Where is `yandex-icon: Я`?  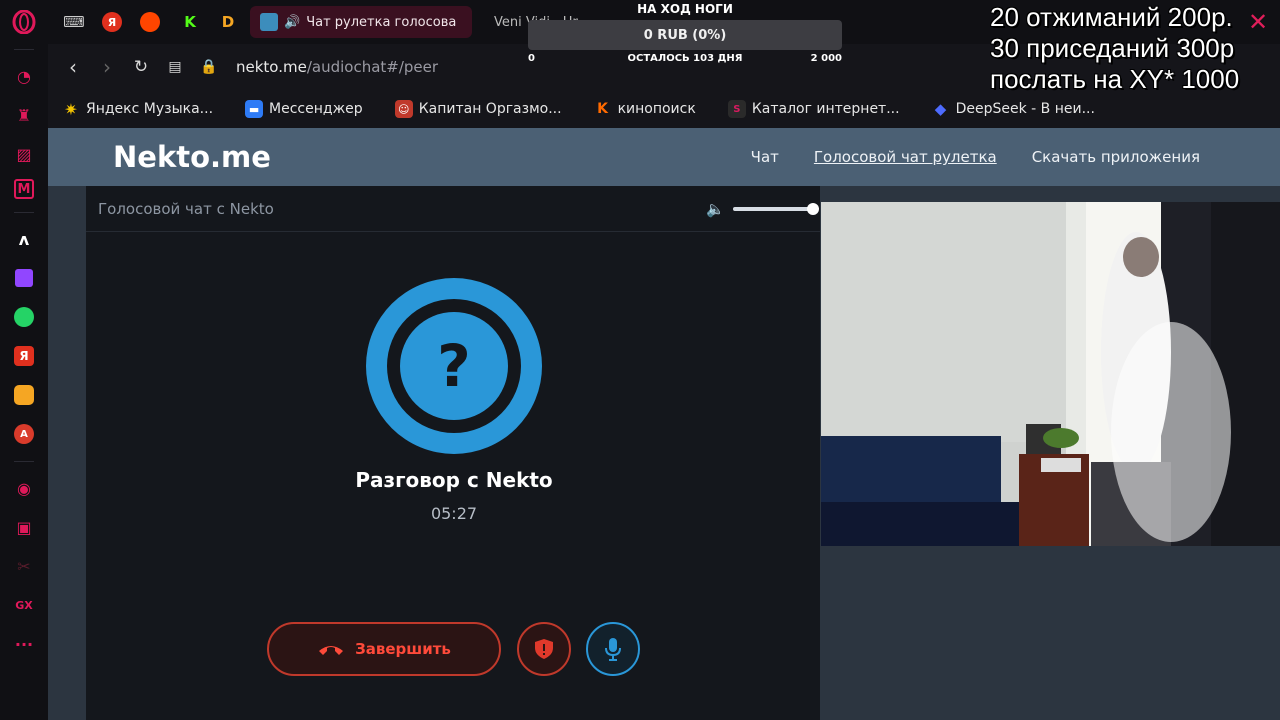 yandex-icon: Я is located at coordinates (24, 356).